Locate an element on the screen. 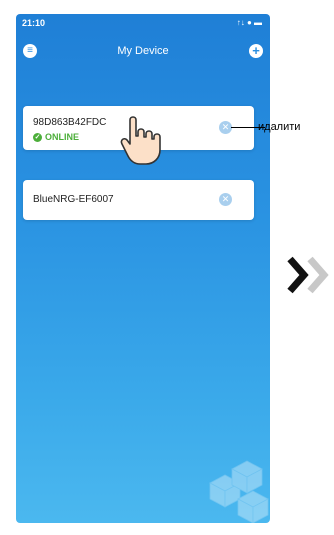 Image resolution: width=334 pixels, height=535 pixels. device-status: ✓ ONLINE is located at coordinates (56, 137).